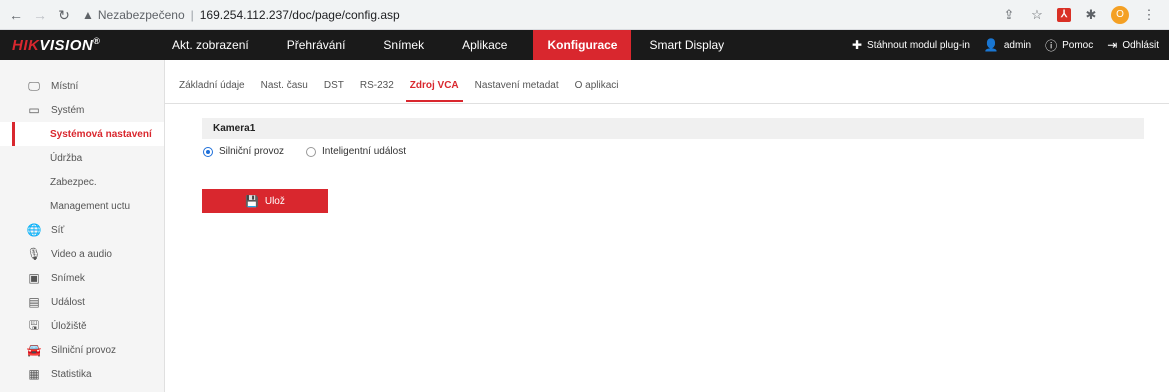  I want to click on tab-dst: DST, so click(334, 88).